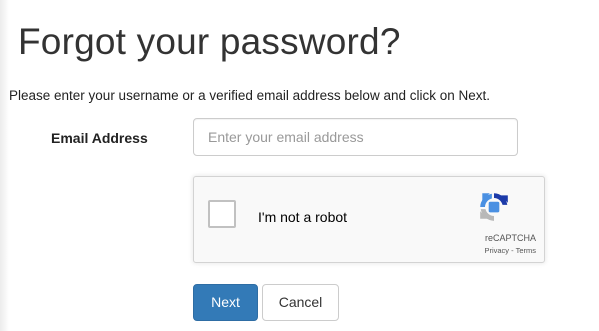  I want to click on recaptcha-checkbox, so click(222, 214).